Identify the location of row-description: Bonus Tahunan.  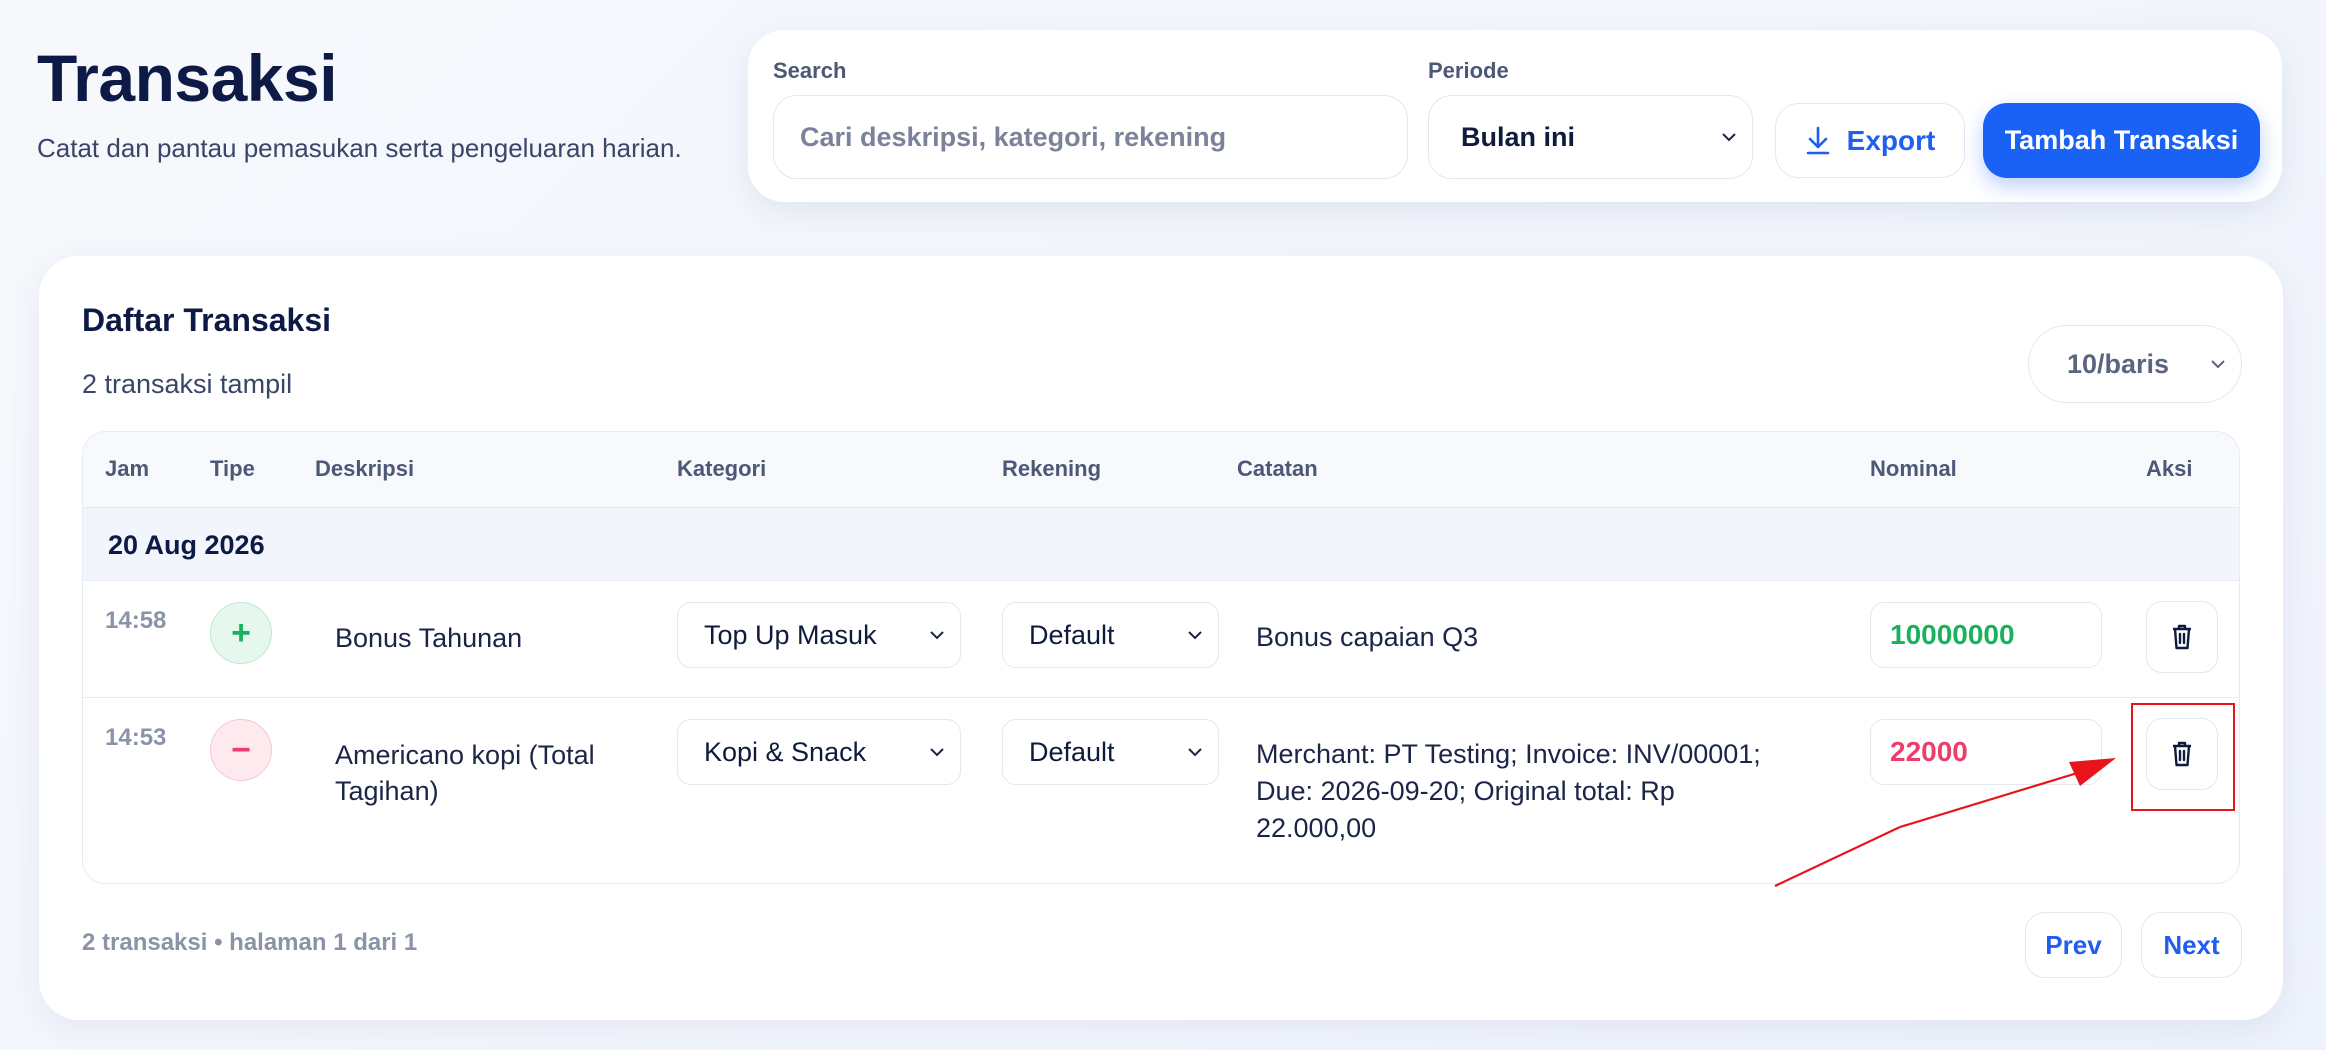
(429, 638).